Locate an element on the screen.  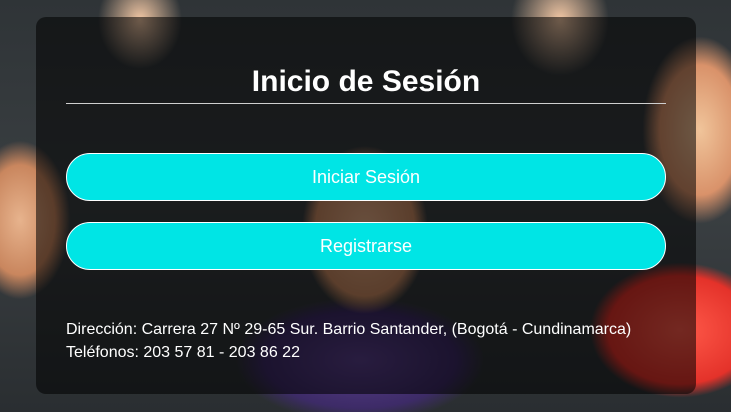
page-title: Inicio de Sesión is located at coordinates (366, 81).